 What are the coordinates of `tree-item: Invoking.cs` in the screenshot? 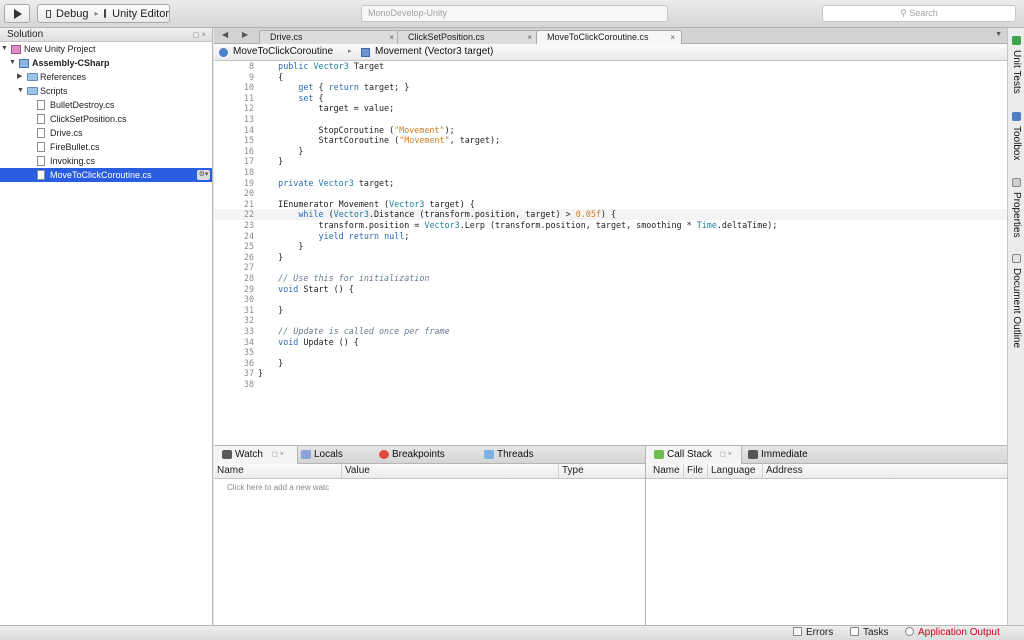 It's located at (106, 161).